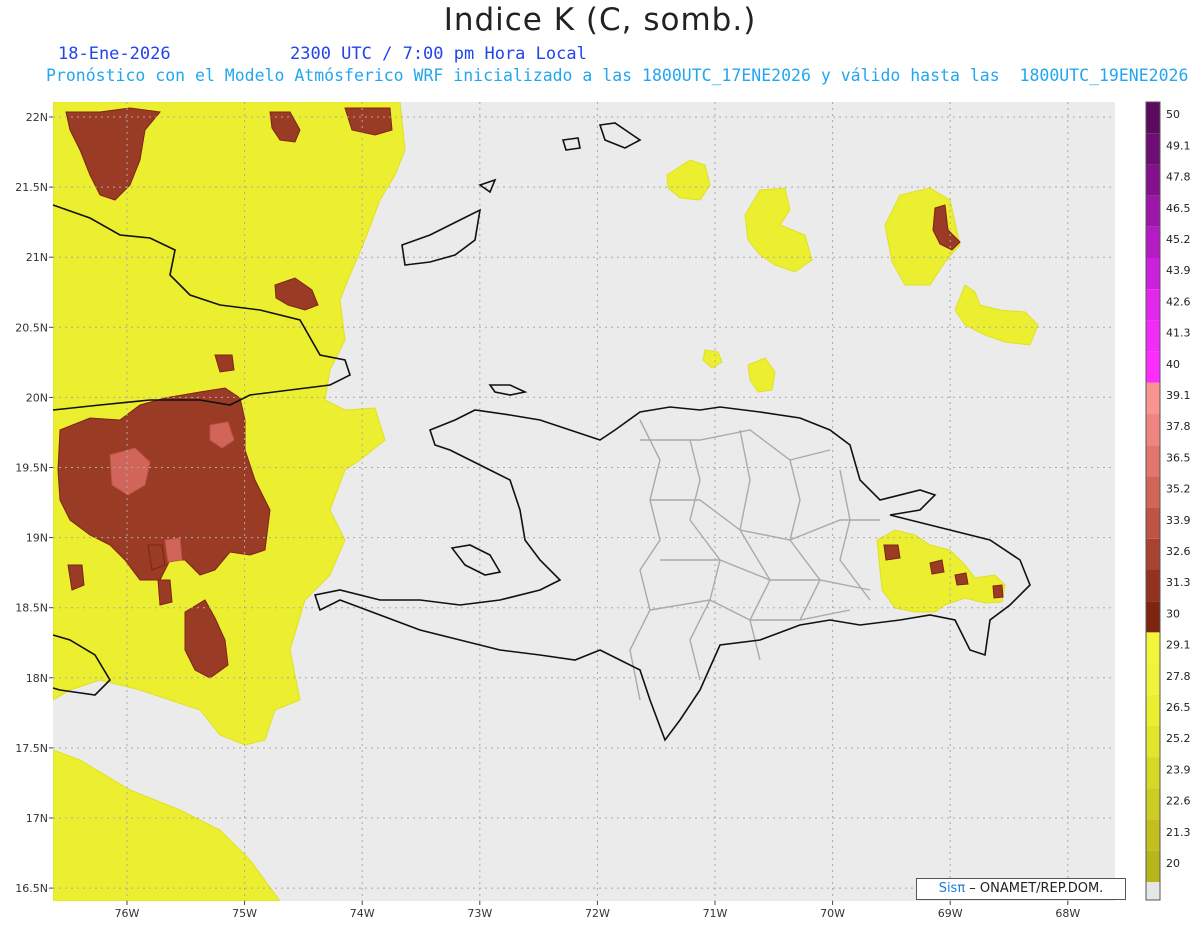  I want to click on lat-label: 19.5N, so click(31, 468).